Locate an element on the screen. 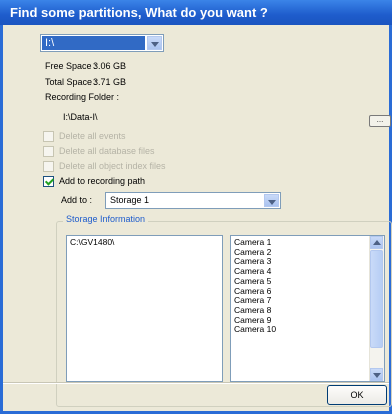 Image resolution: width=392 pixels, height=414 pixels. arrow-down-icon is located at coordinates (376, 374).